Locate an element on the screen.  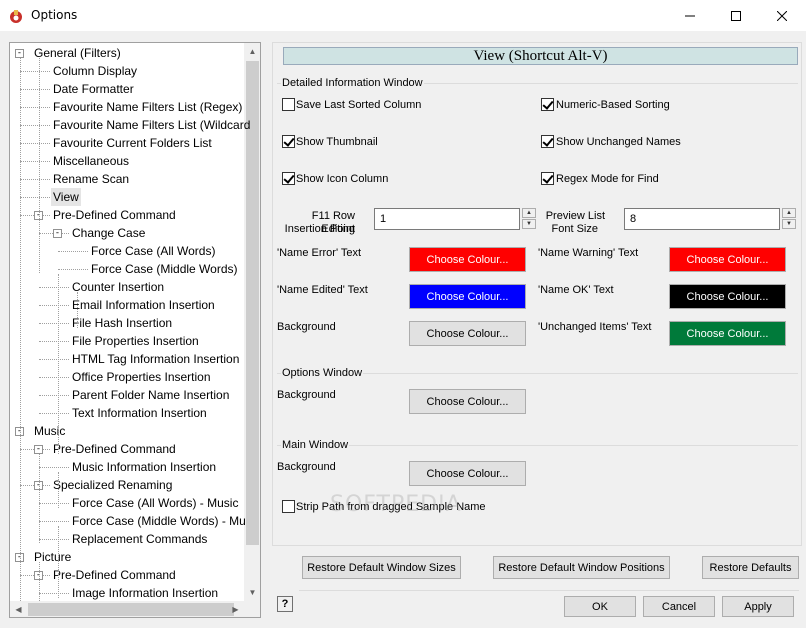
restore-defaults-button: Restore Defaults is located at coordinates (750, 567).